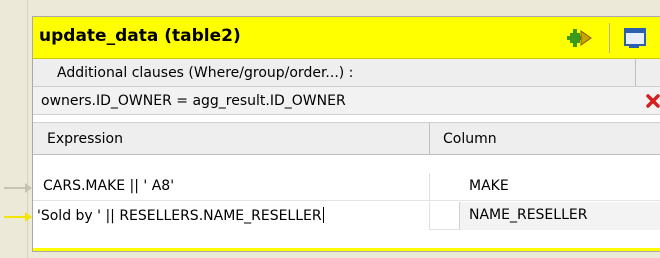 Image resolution: width=660 pixels, height=258 pixels. Describe the element at coordinates (528, 215) in the screenshot. I see `column-cell: NAME_RESELLER` at that location.